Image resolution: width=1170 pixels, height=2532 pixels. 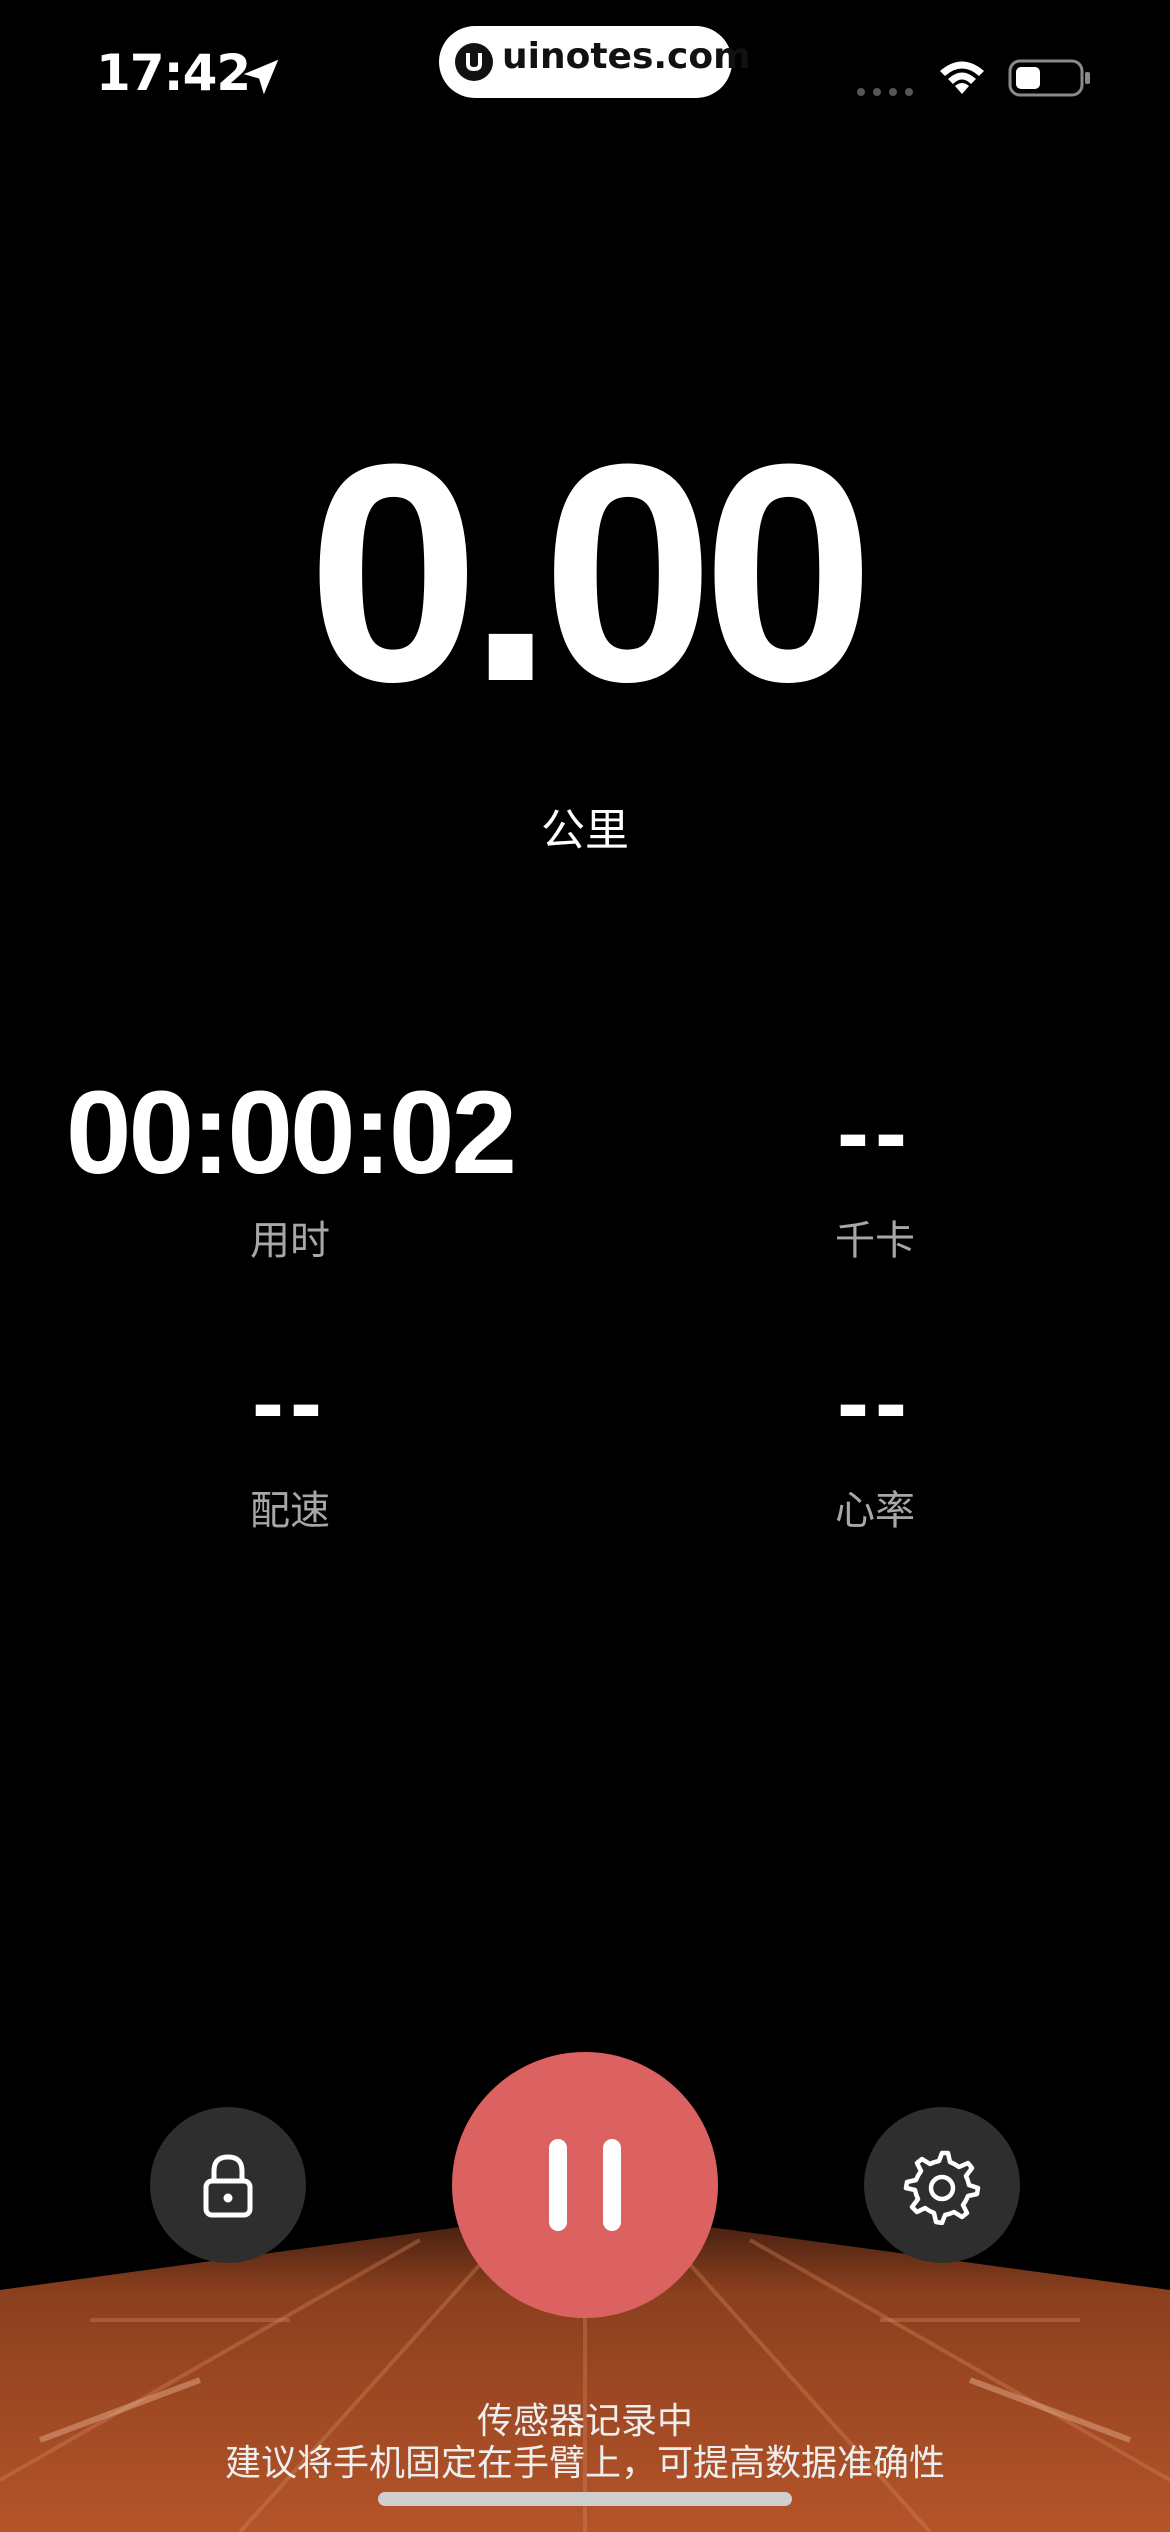 I want to click on stat-pace: -- 配速, so click(x=290, y=1437).